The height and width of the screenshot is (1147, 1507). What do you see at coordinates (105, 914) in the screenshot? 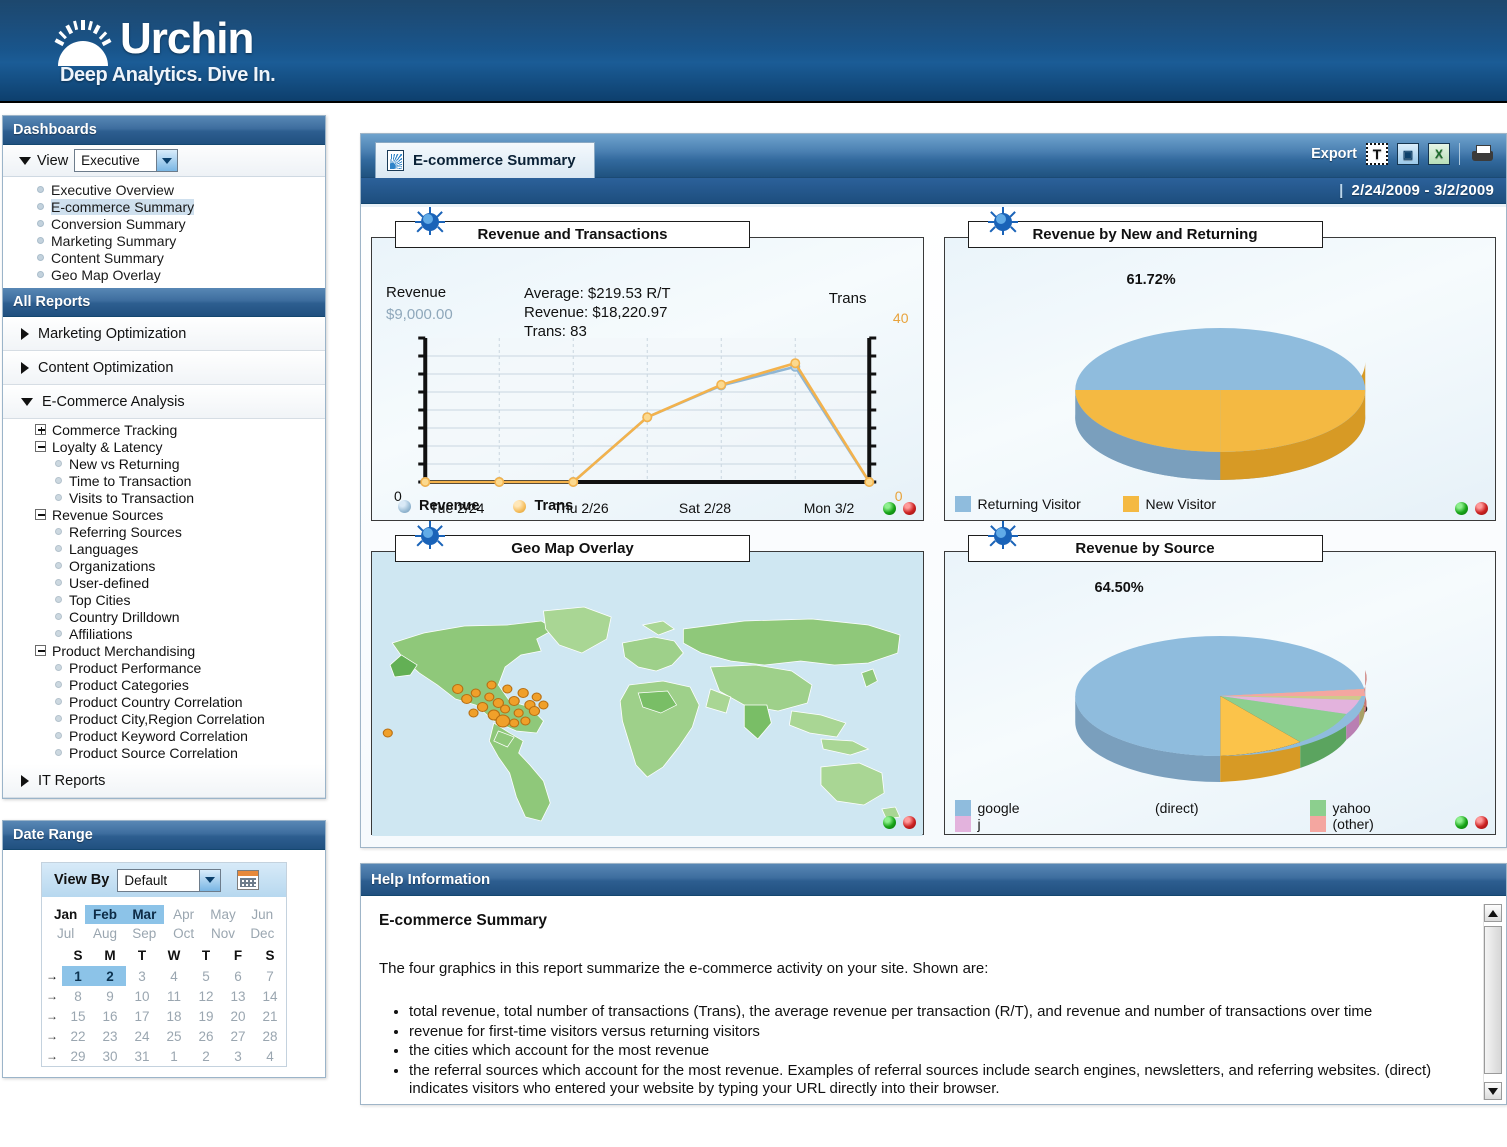
I see `calendar-month-feb: Feb` at bounding box center [105, 914].